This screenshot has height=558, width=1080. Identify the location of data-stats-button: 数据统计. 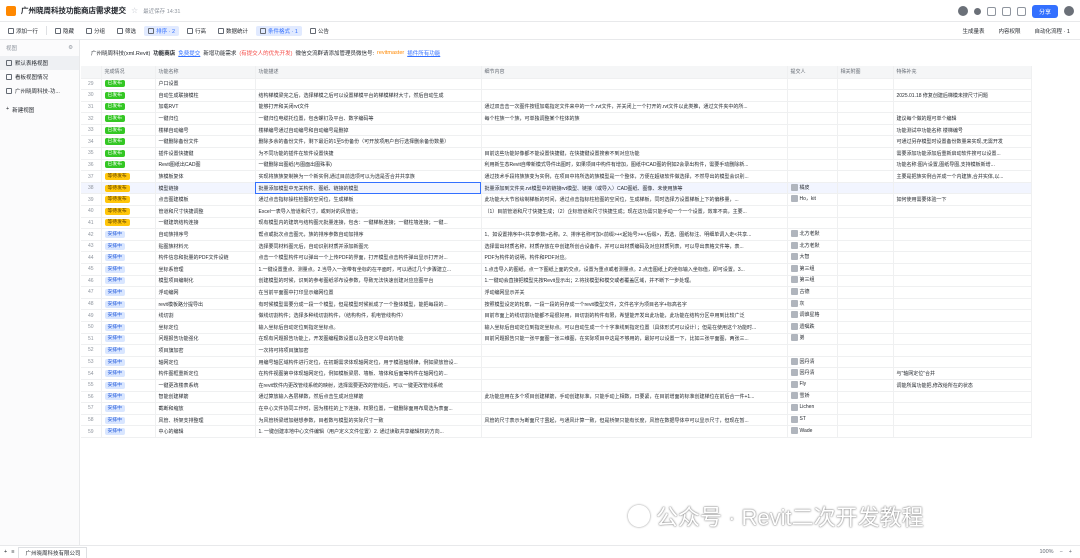
(233, 31).